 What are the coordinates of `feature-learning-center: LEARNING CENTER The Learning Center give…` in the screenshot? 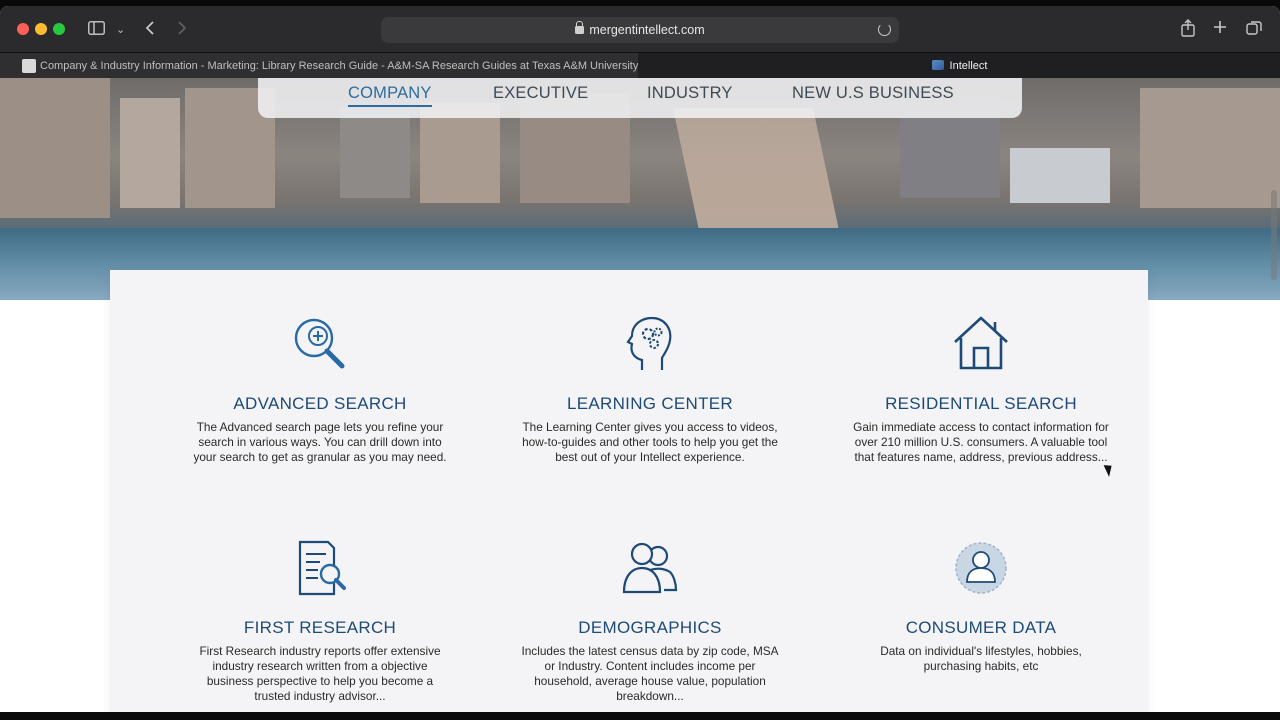 It's located at (650, 389).